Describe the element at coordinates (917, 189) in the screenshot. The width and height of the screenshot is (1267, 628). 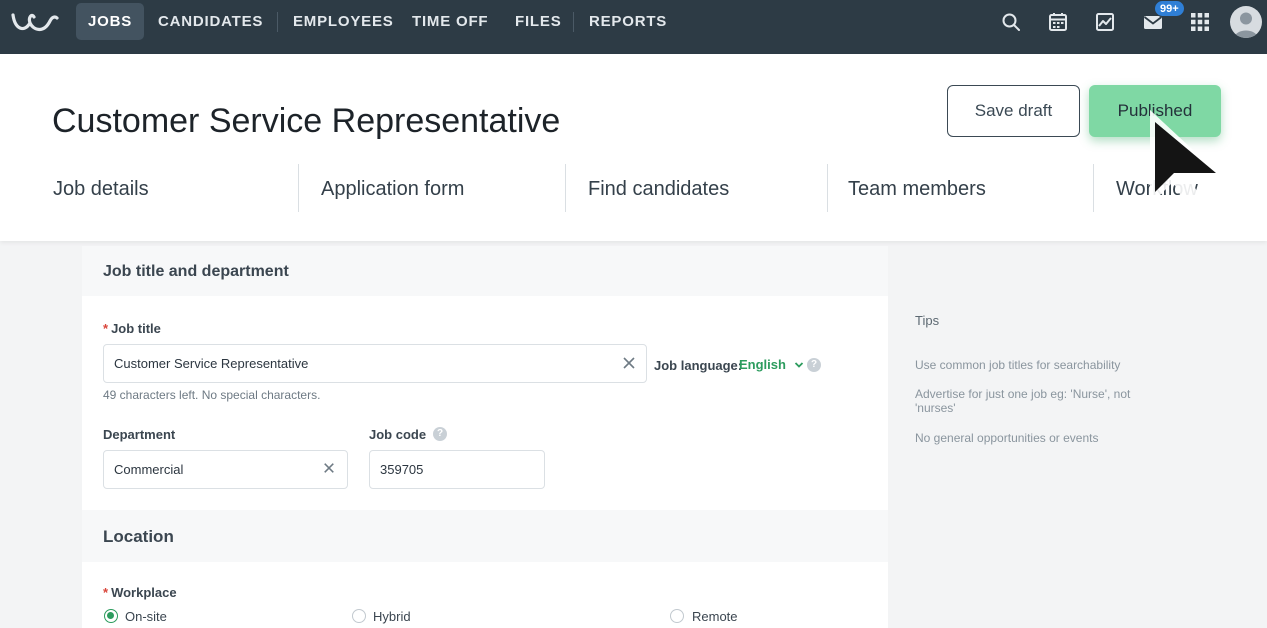
I see `tab-team-members: Team members` at that location.